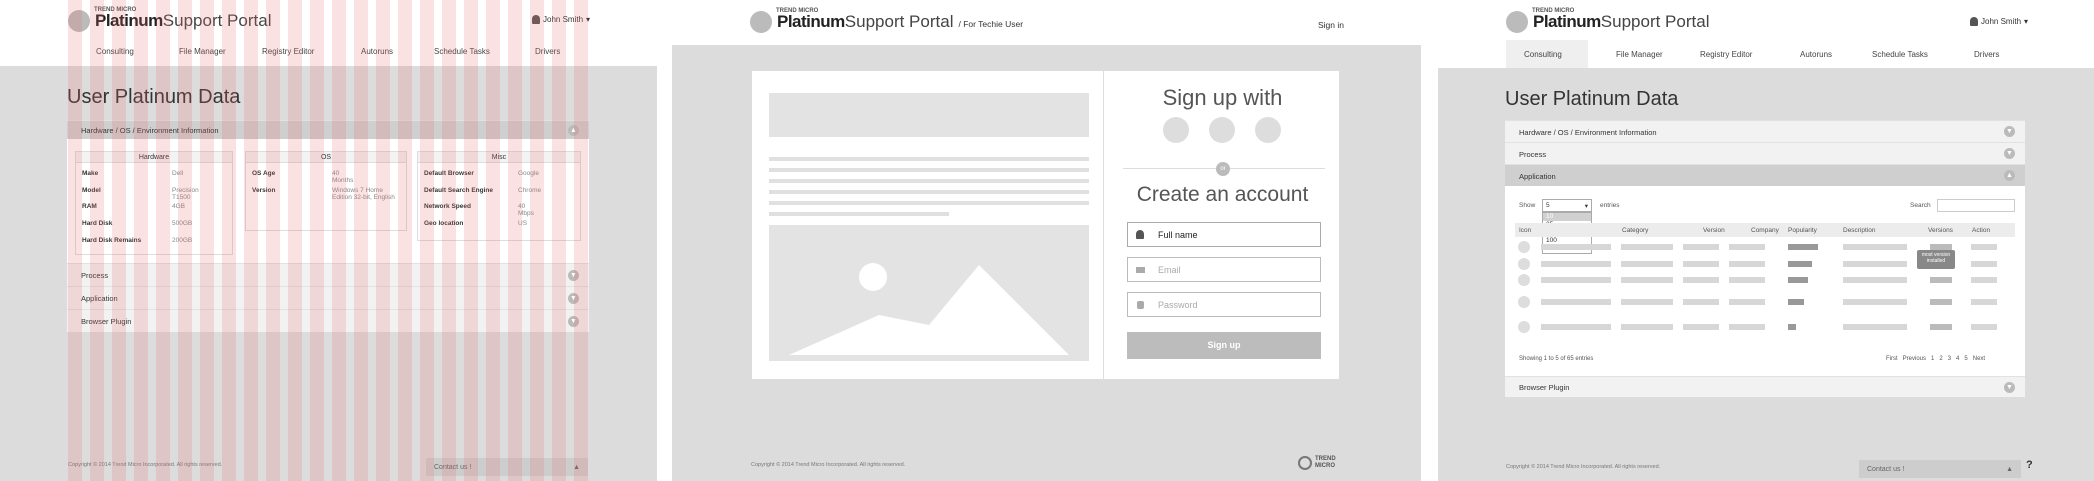  What do you see at coordinates (1527, 205) in the screenshot?
I see `show-label: Show` at bounding box center [1527, 205].